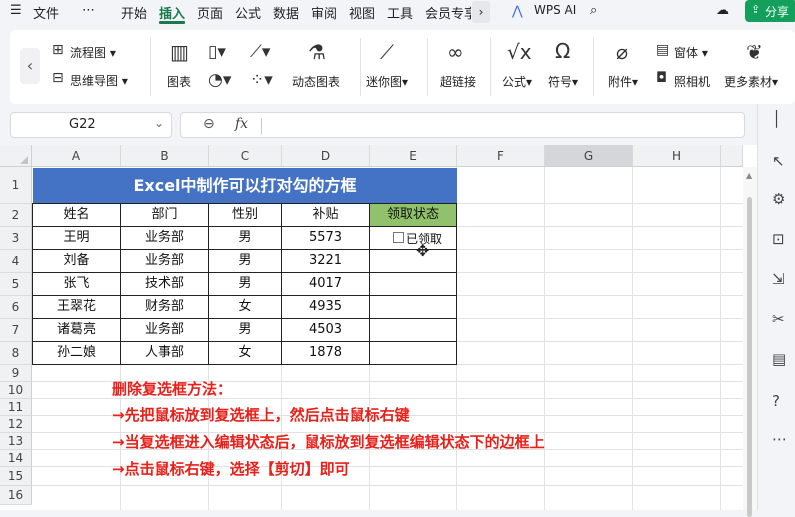  What do you see at coordinates (324, 12) in the screenshot?
I see `tab-review: 审阅` at bounding box center [324, 12].